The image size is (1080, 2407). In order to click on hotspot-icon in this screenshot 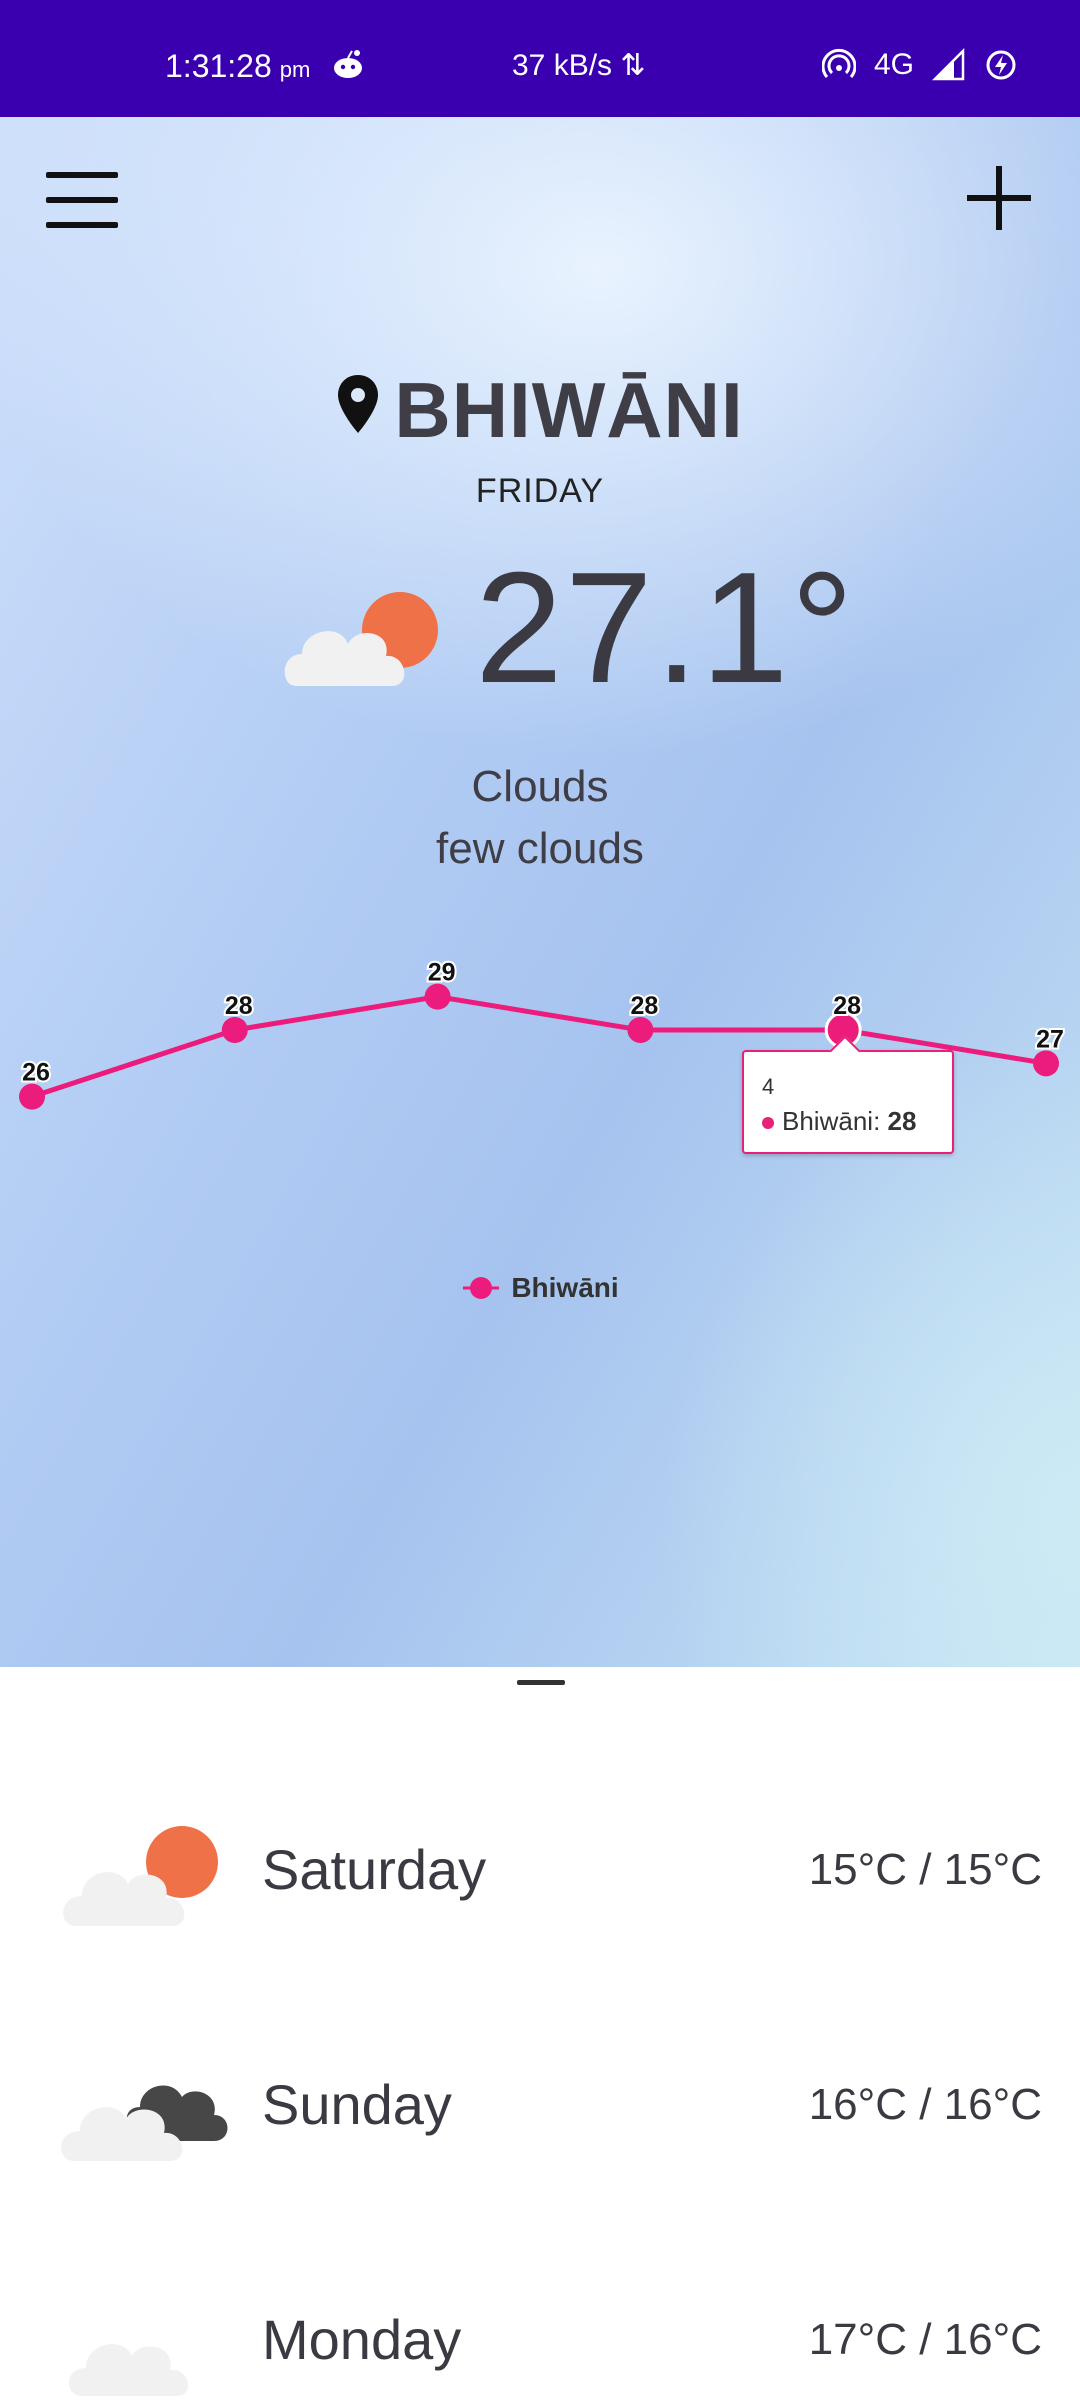, I will do `click(839, 63)`.